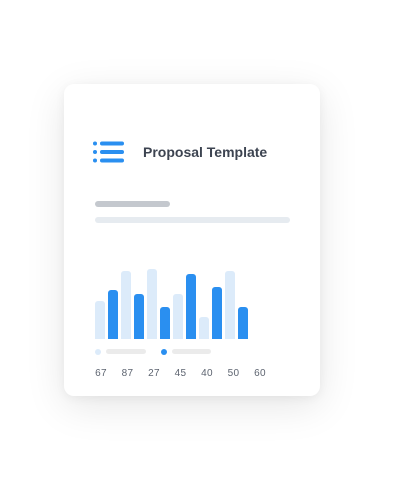 Image resolution: width=404 pixels, height=488 pixels. I want to click on list-icon, so click(108, 152).